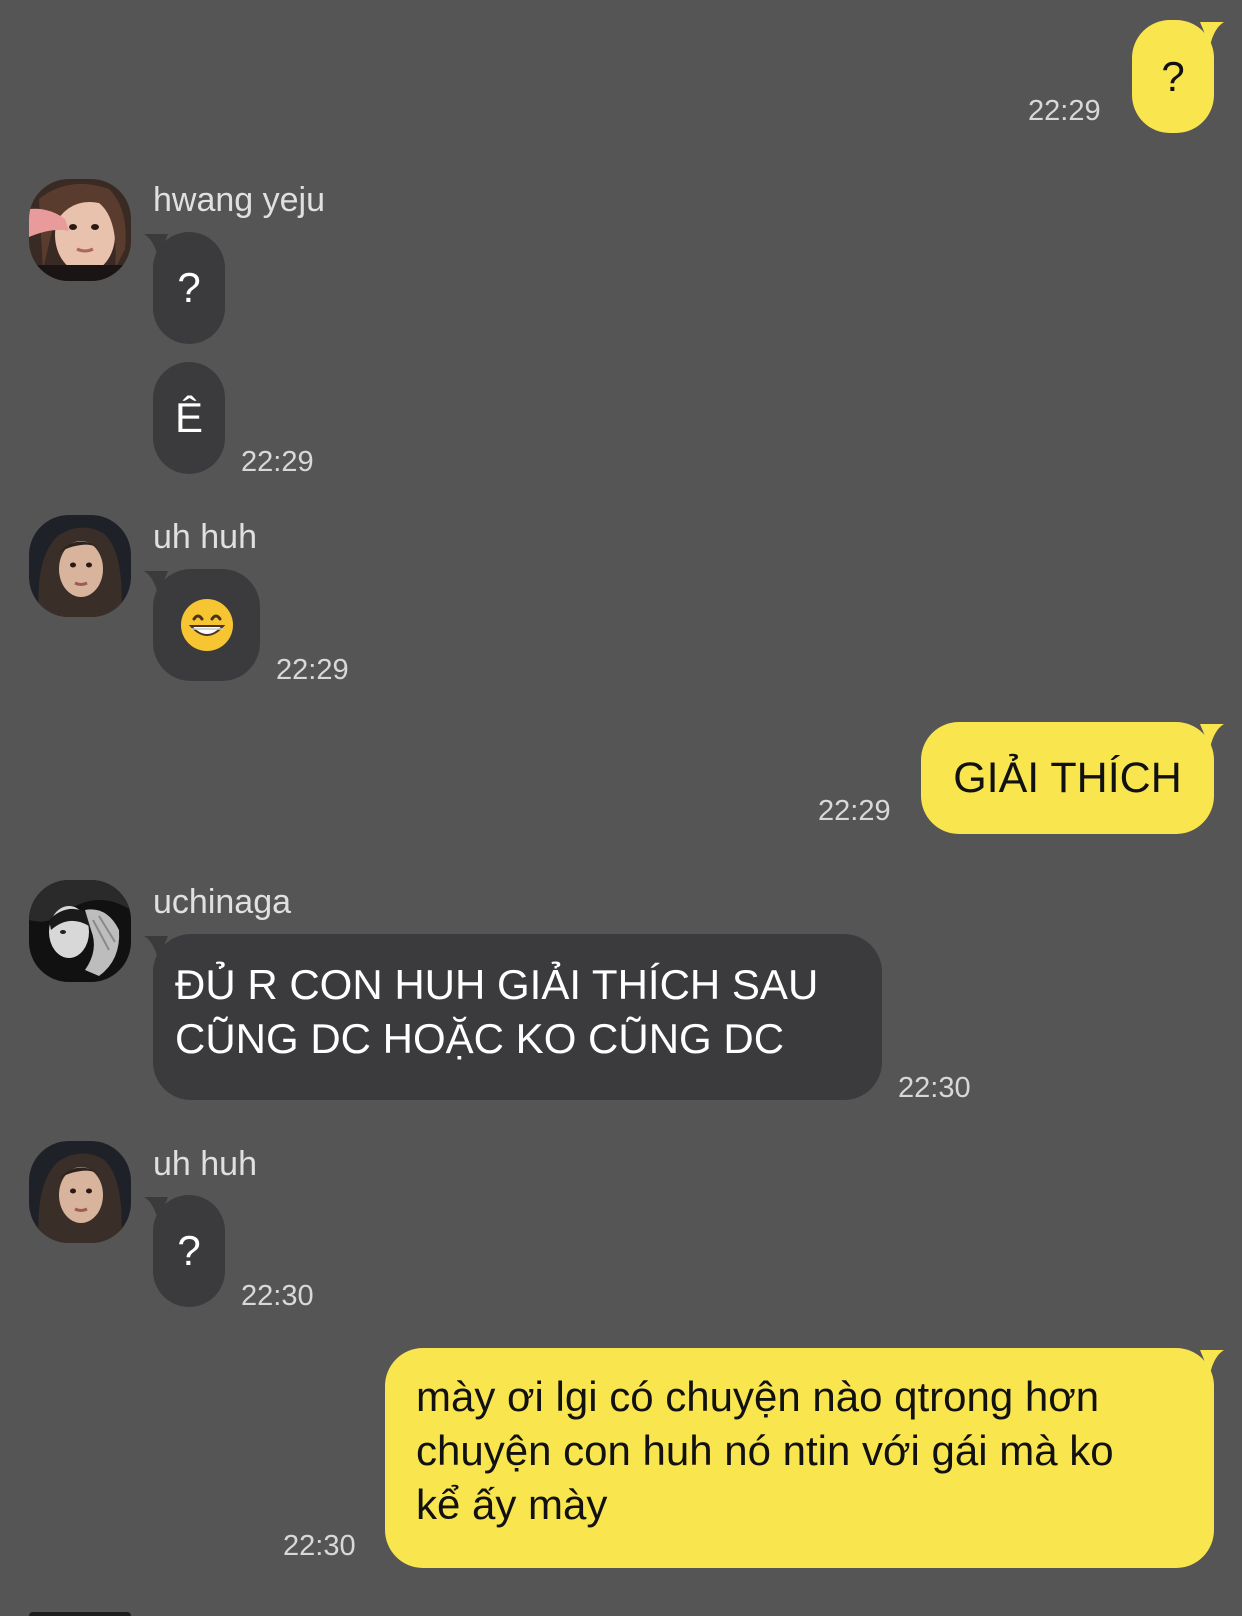  I want to click on message-line: kể ấy mày, so click(512, 1504).